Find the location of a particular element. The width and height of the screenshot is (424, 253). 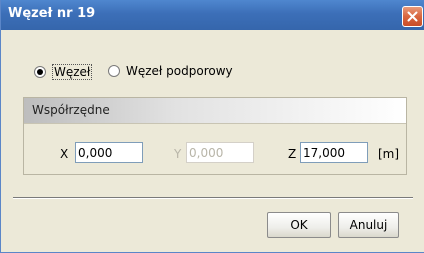

coordinates-title: Współrzędne is located at coordinates (71, 110).